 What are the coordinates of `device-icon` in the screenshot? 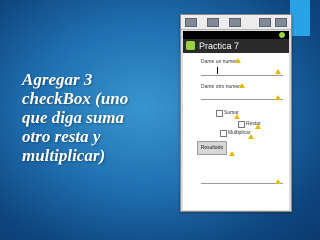 It's located at (191, 22).